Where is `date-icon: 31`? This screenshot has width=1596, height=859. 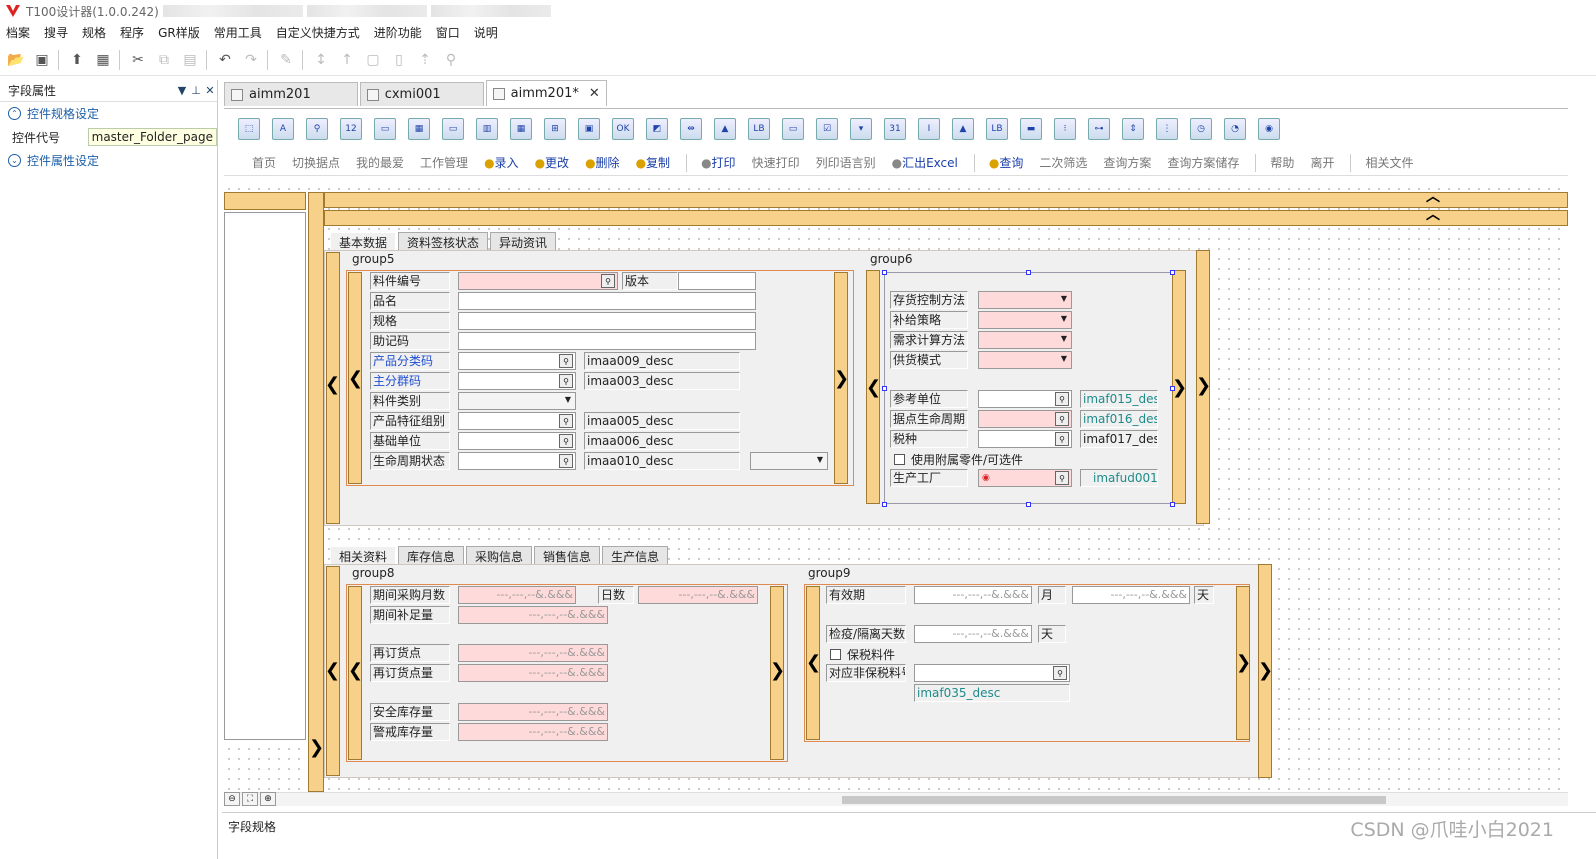
date-icon: 31 is located at coordinates (895, 128).